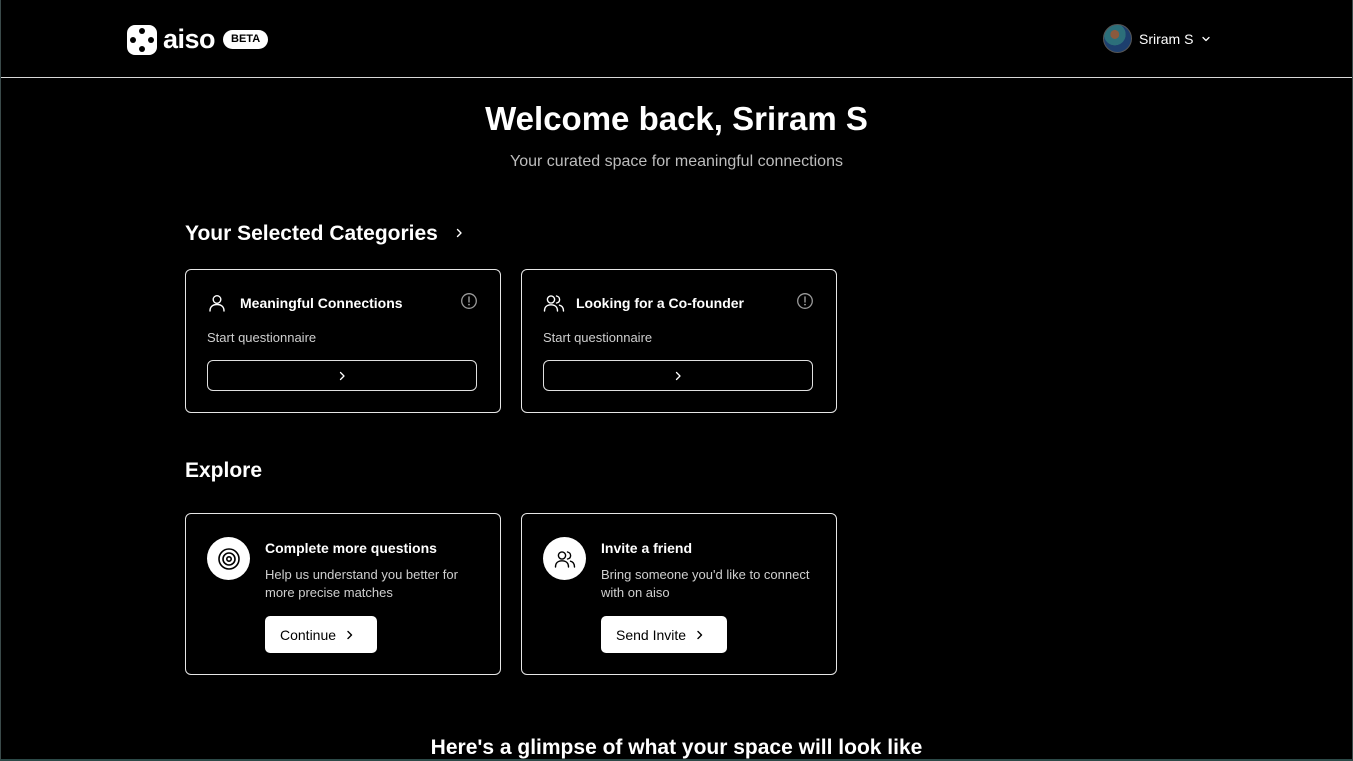 This screenshot has width=1353, height=761. I want to click on send-invite-button: Send Invite, so click(664, 634).